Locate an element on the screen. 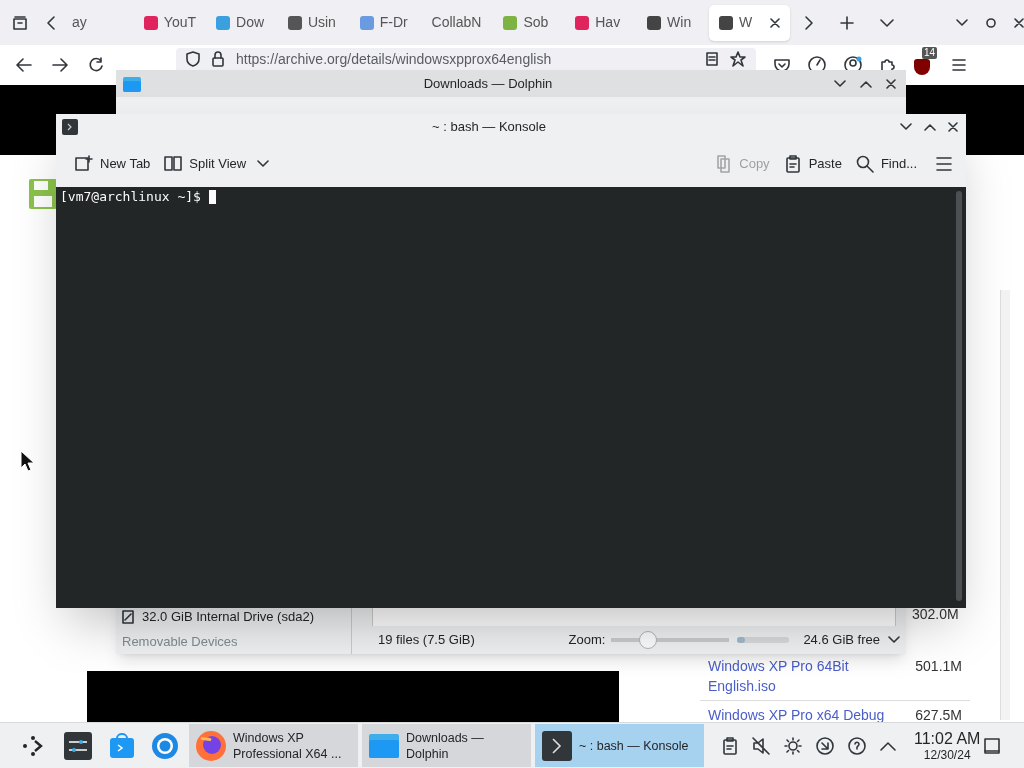 The height and width of the screenshot is (768, 1024). split-view-icon is located at coordinates (173, 163).